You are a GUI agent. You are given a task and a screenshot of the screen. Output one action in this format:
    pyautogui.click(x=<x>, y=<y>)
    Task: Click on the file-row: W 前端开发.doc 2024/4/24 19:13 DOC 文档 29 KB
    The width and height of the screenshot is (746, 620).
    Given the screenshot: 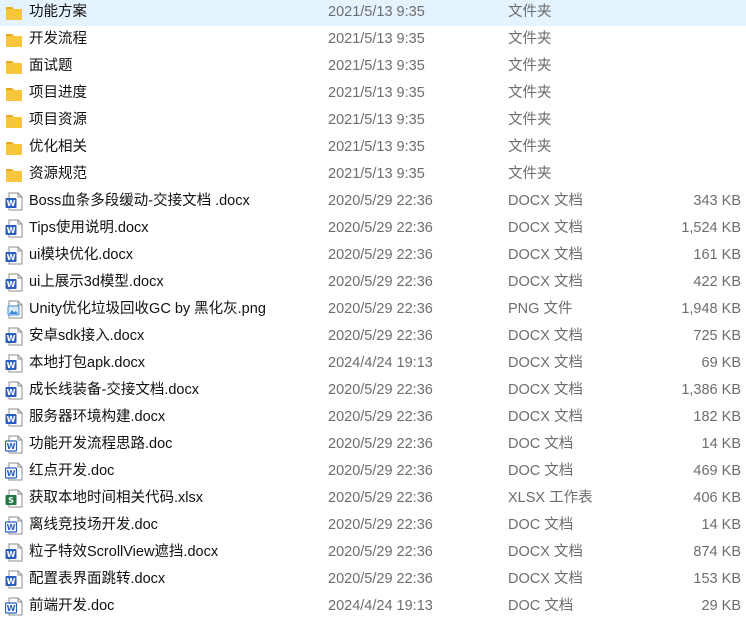 What is the action you would take?
    pyautogui.click(x=373, y=606)
    